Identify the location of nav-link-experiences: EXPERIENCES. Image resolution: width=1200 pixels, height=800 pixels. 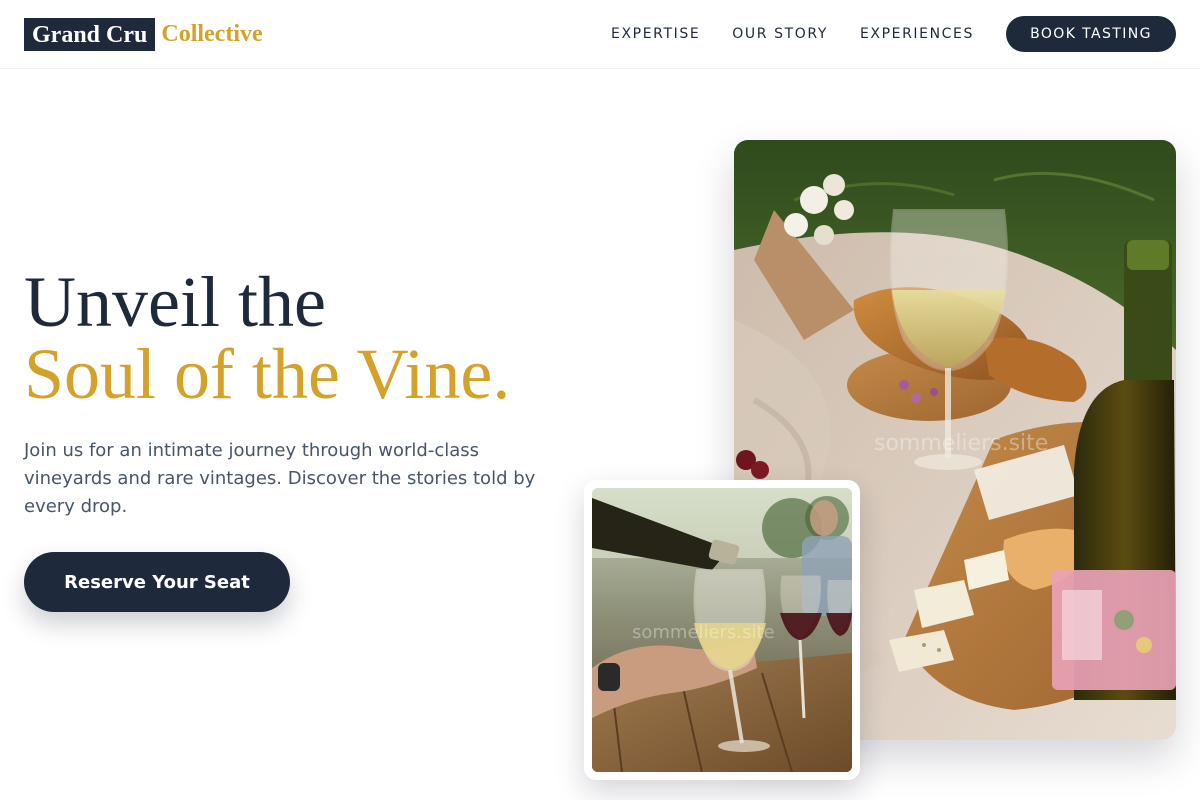
(917, 34).